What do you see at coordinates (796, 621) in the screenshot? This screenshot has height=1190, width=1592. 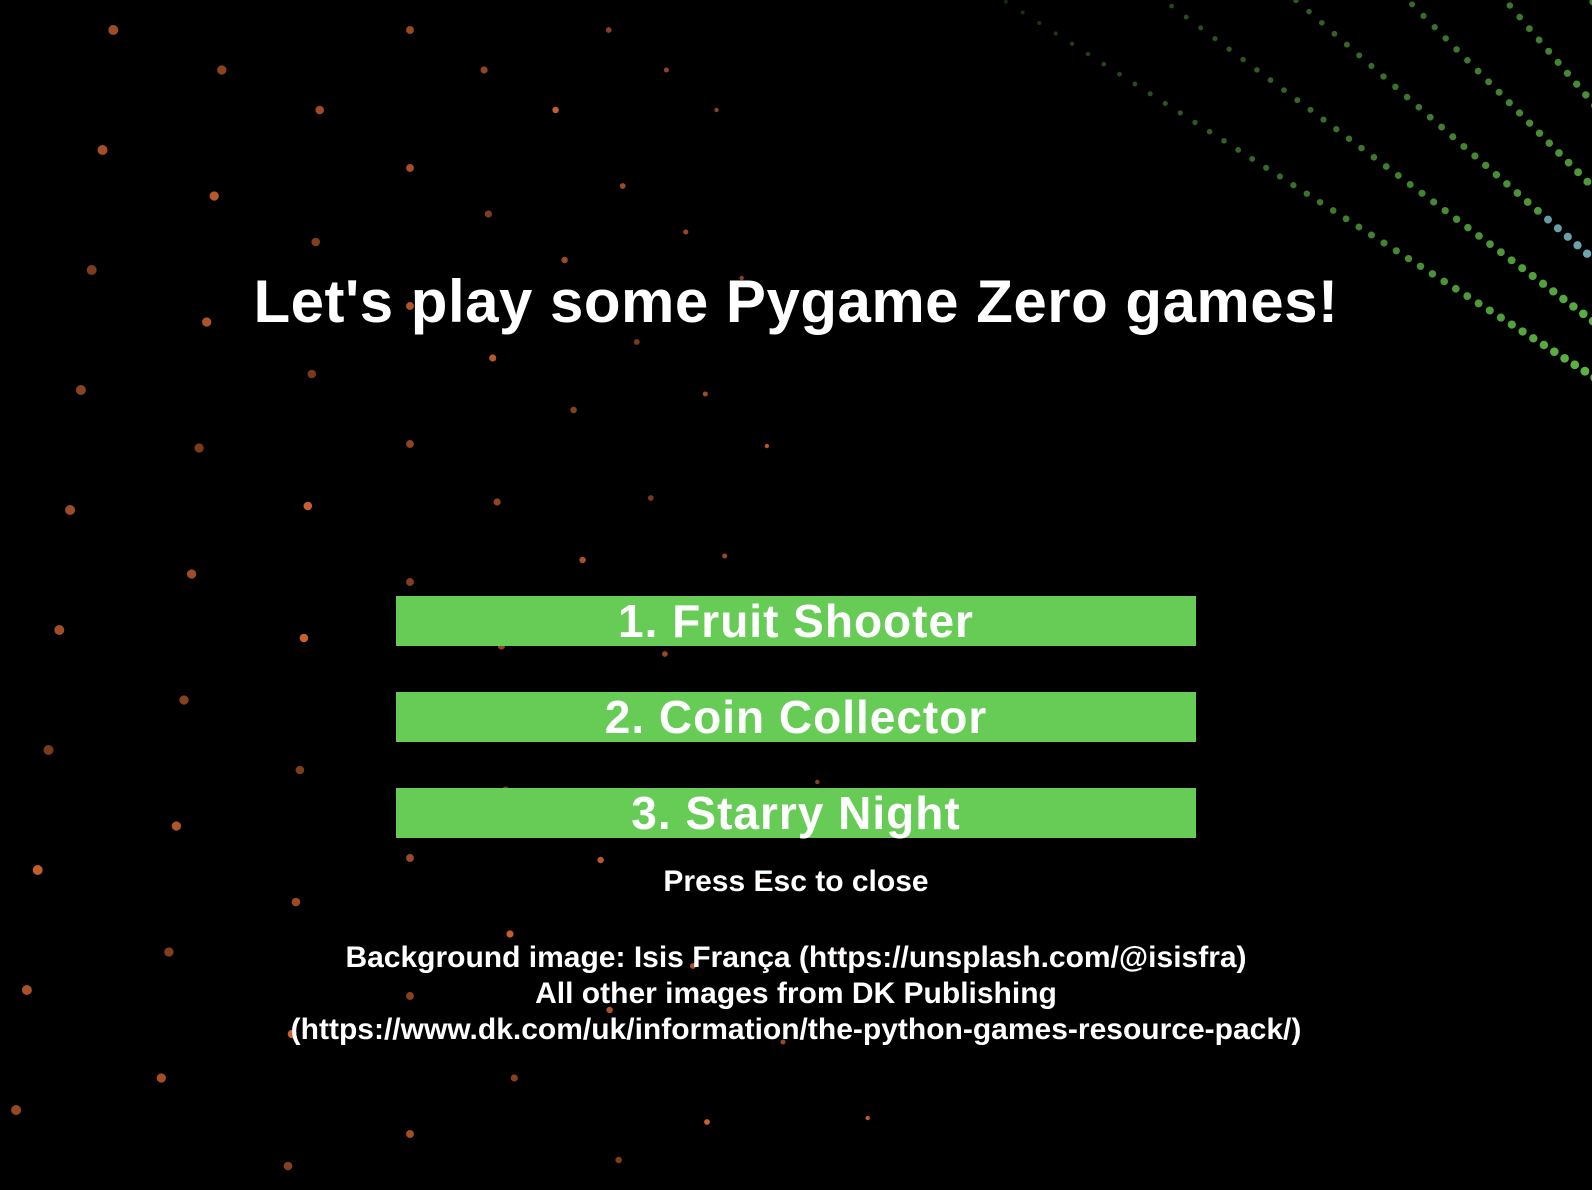 I see `menu-button-fruit-shooter: 1. Fruit Shooter` at bounding box center [796, 621].